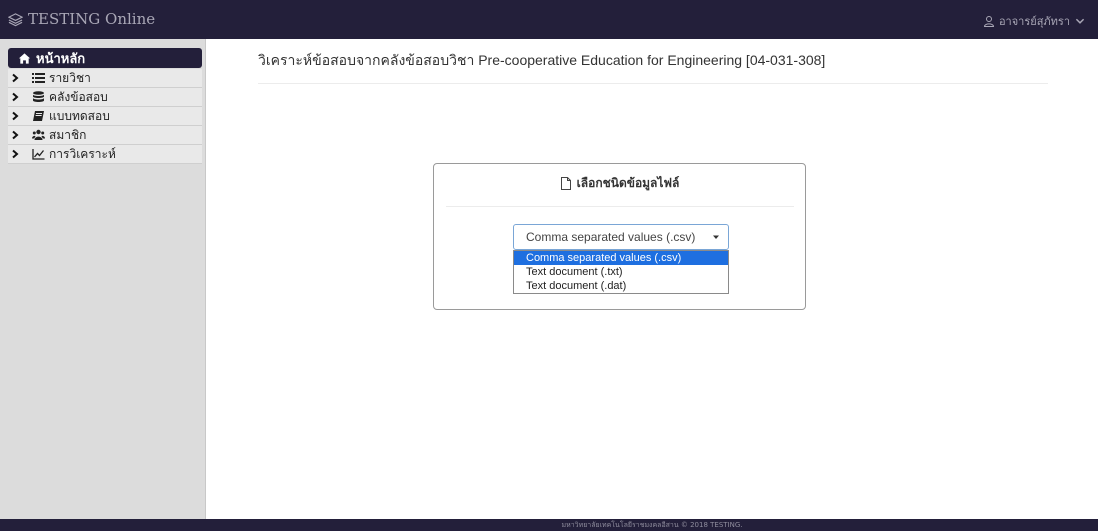 The image size is (1098, 531). I want to click on user-menu: อาจารย์สุภัทรา, so click(1034, 21).